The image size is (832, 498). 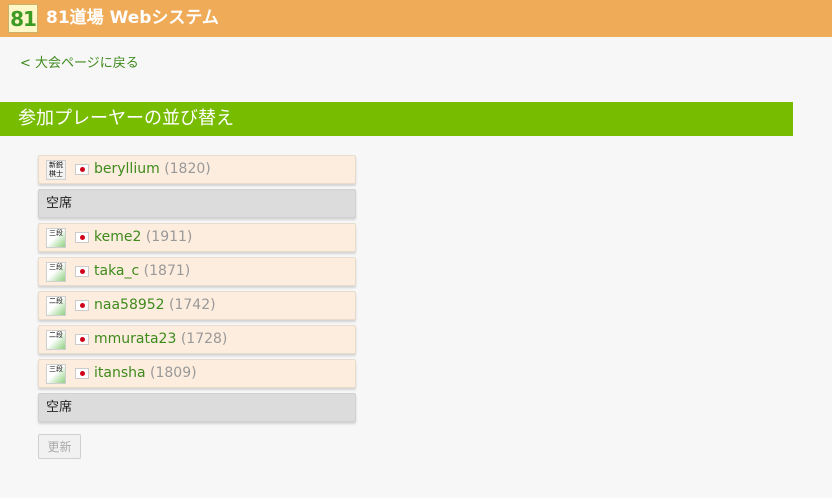 I want to click on player-name-link: keme2 (1911), so click(x=143, y=237).